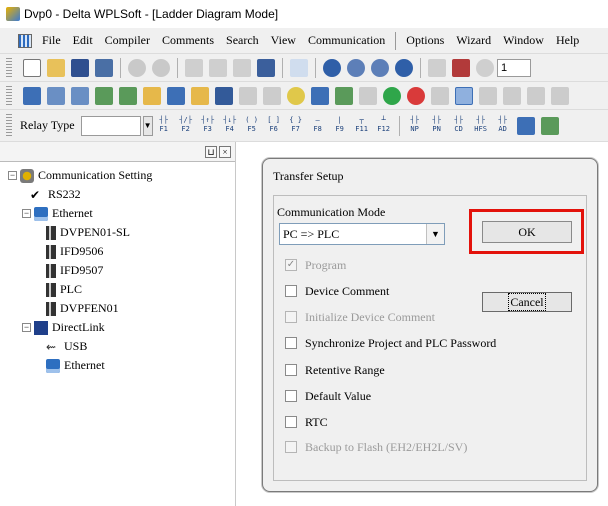 This screenshot has height=506, width=608. Describe the element at coordinates (527, 232) in the screenshot. I see `ok-button: OK` at that location.